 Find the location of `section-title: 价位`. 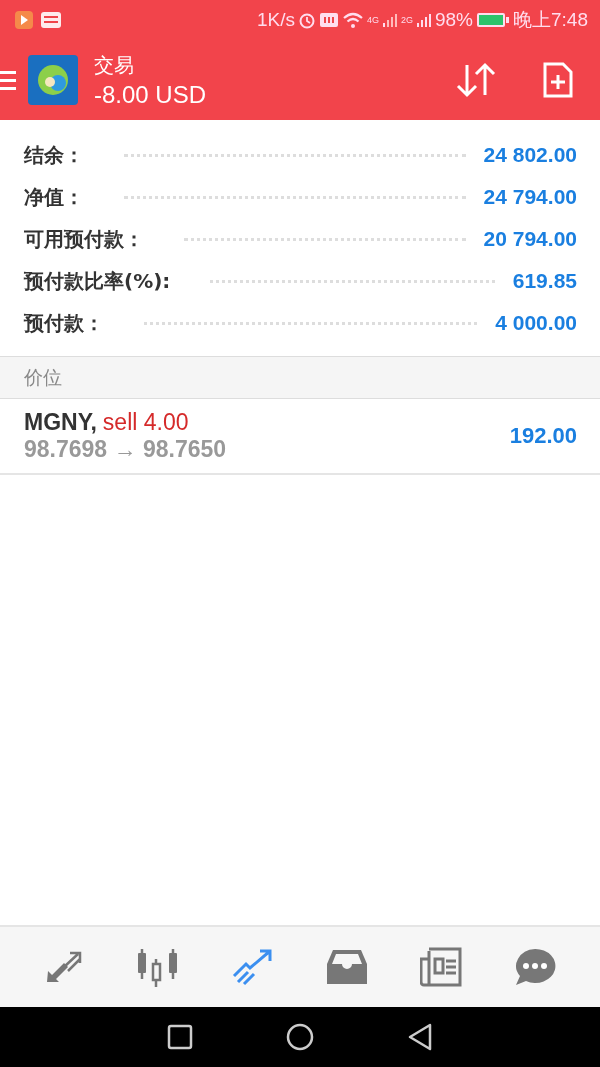

section-title: 价位 is located at coordinates (43, 377).